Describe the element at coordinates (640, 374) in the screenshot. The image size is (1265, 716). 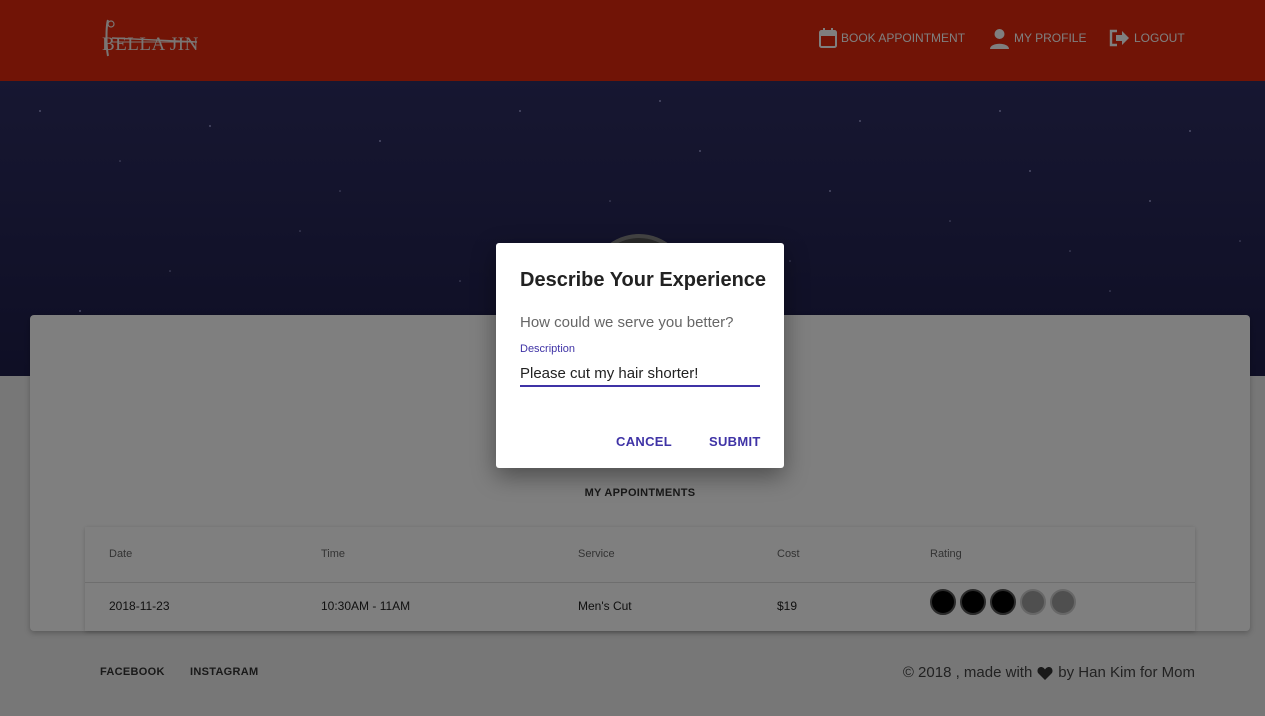
I see `description-input` at that location.